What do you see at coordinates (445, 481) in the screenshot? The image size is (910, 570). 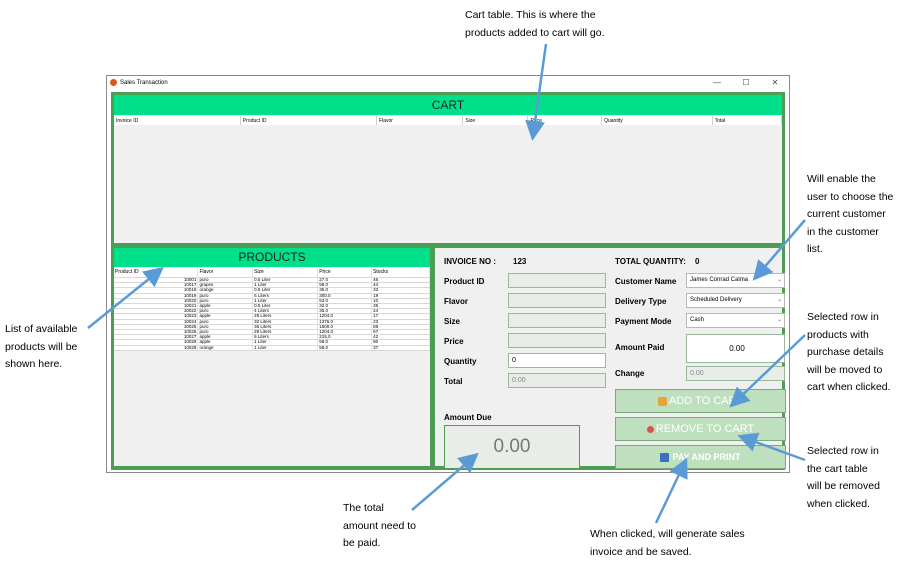 I see `arrow-amount-due` at bounding box center [445, 481].